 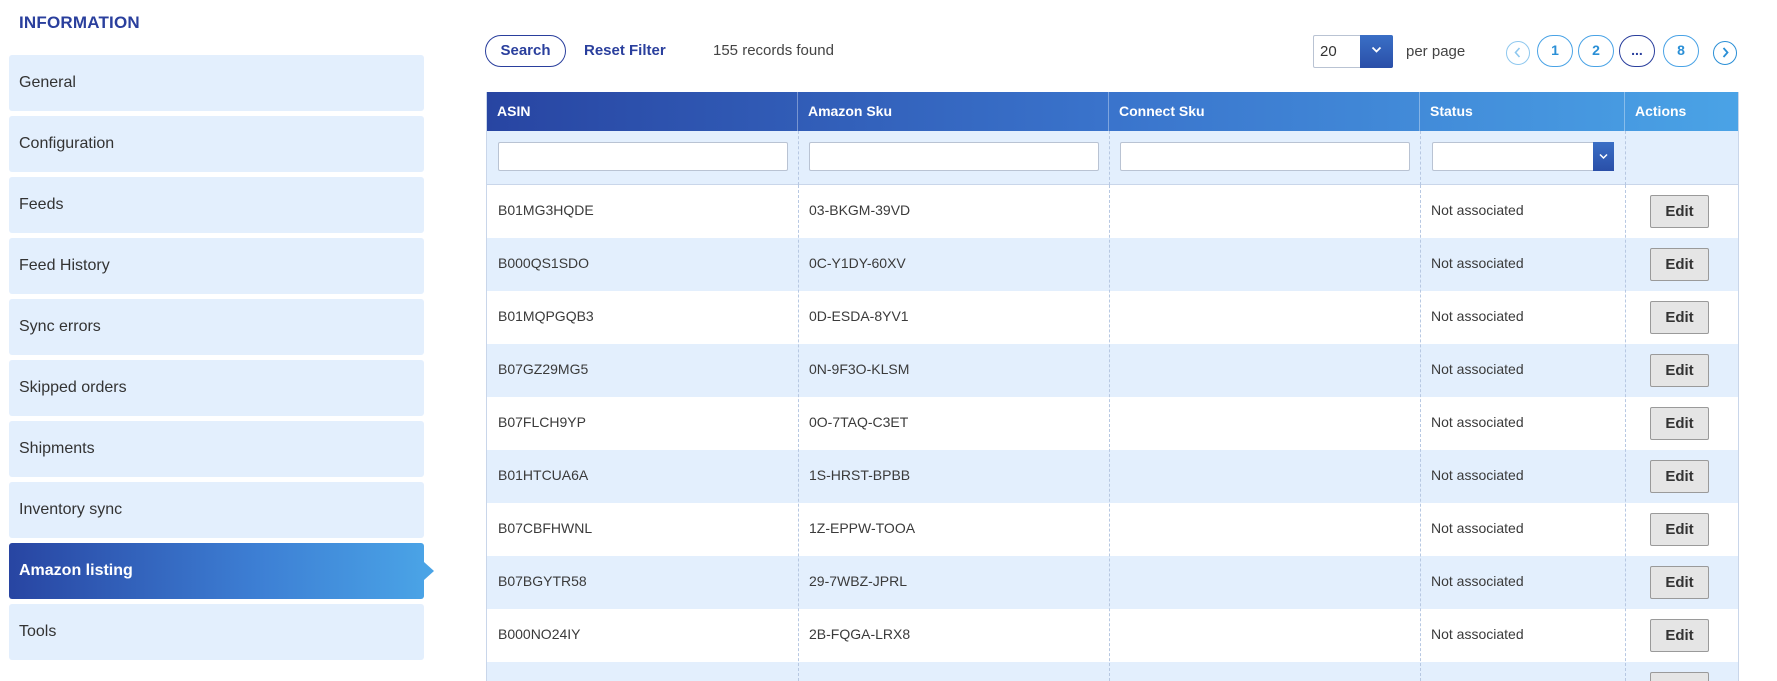 What do you see at coordinates (542, 422) in the screenshot?
I see `cell-asin: B07FLCH9YP` at bounding box center [542, 422].